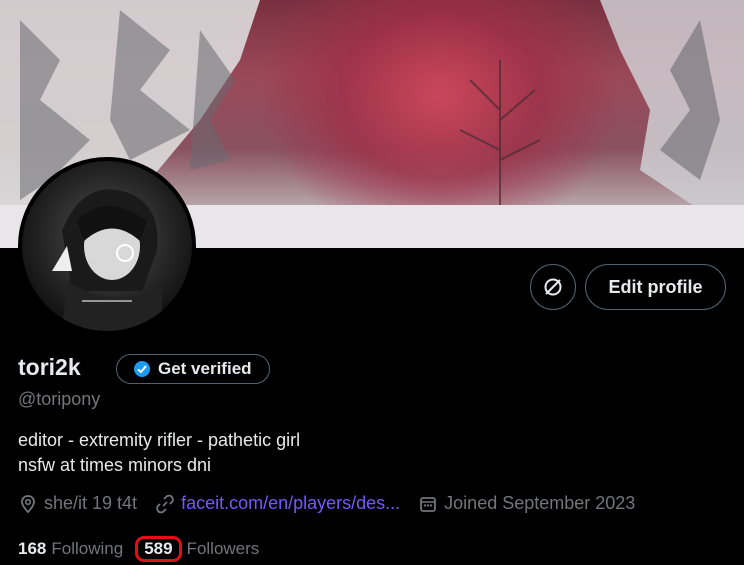 This screenshot has width=744, height=565. What do you see at coordinates (32, 548) in the screenshot?
I see `following-count: 168` at bounding box center [32, 548].